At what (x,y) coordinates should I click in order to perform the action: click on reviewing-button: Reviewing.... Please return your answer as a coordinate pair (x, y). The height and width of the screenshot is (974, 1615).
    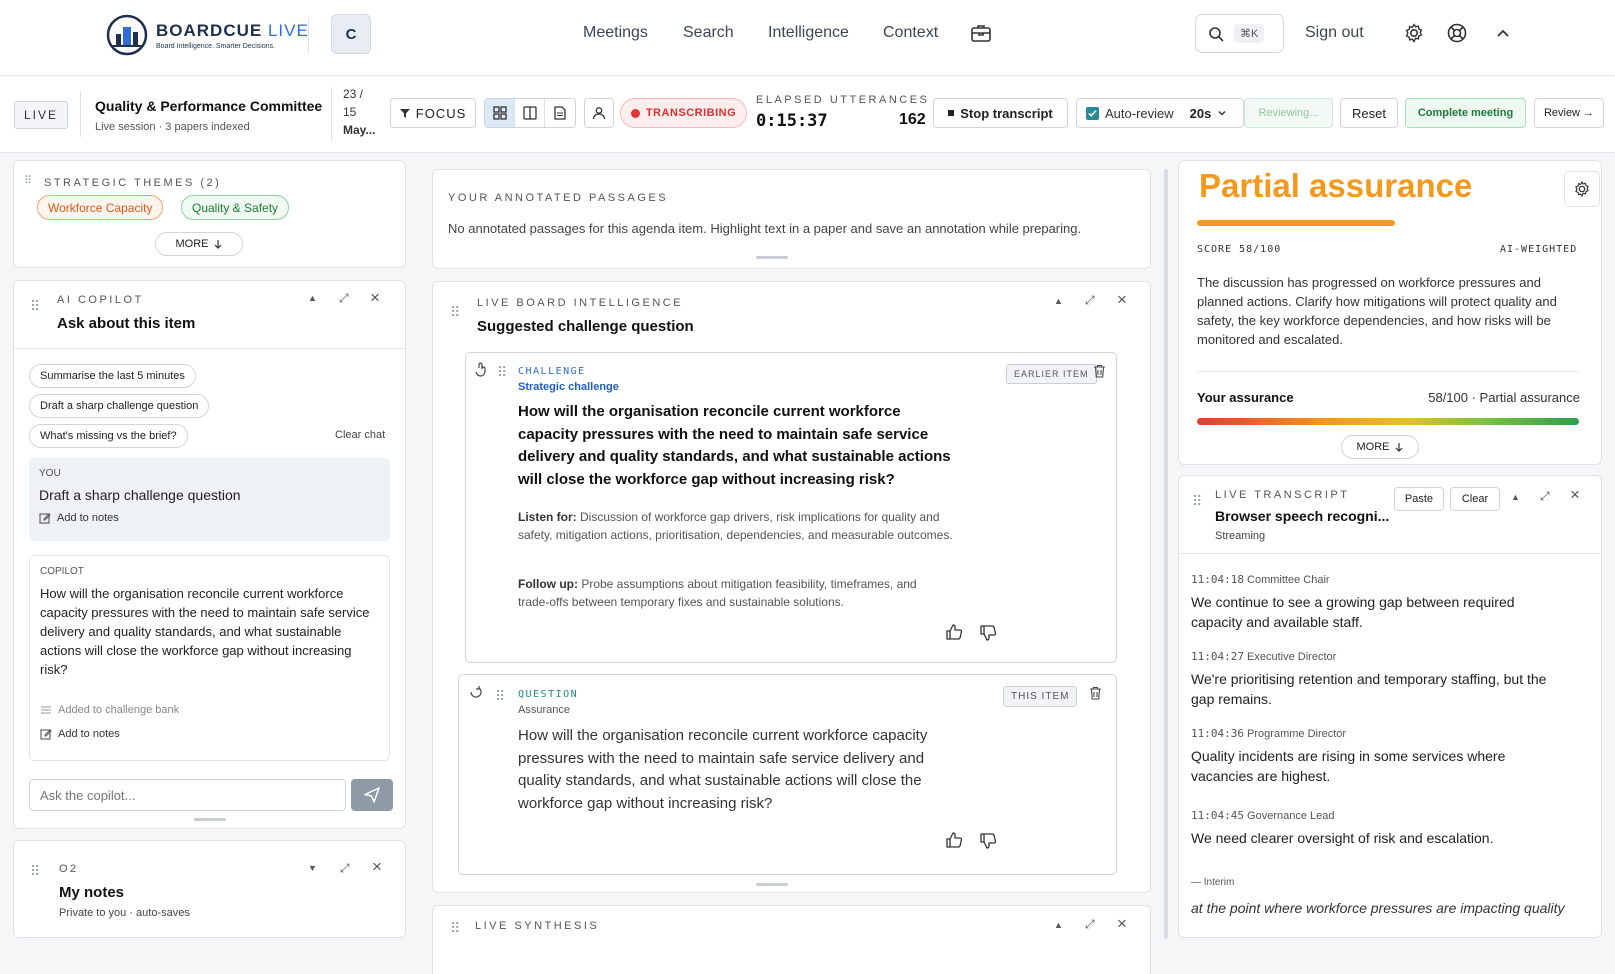
    Looking at the image, I should click on (1288, 113).